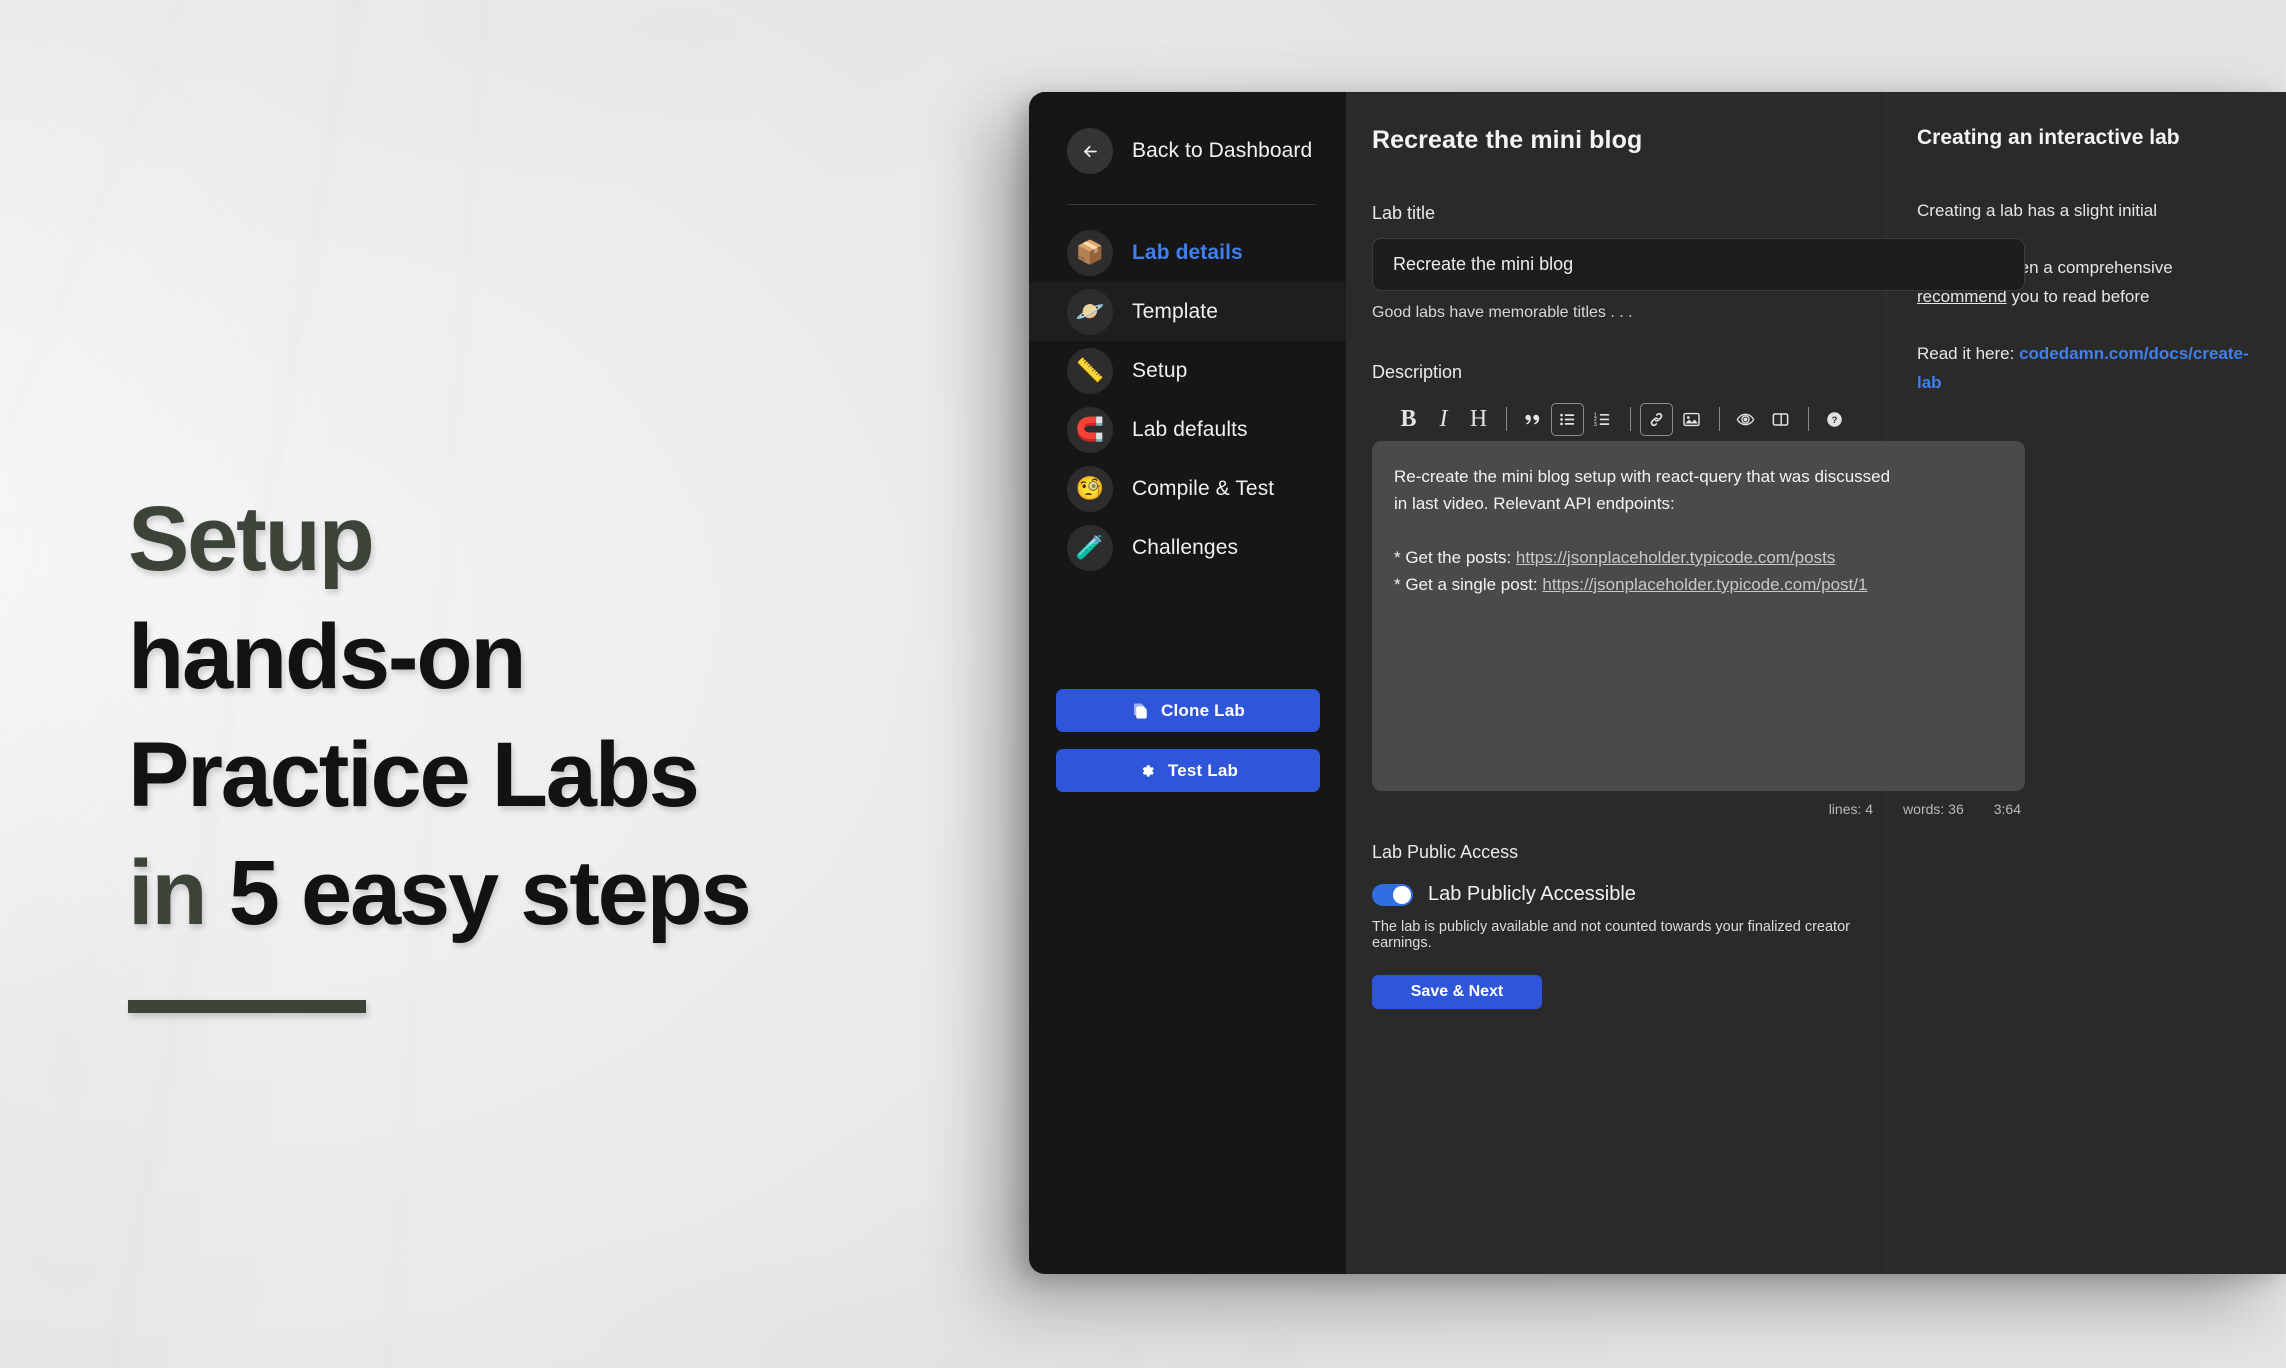 This screenshot has width=2286, height=1368. I want to click on arrow-left-icon, so click(1090, 151).